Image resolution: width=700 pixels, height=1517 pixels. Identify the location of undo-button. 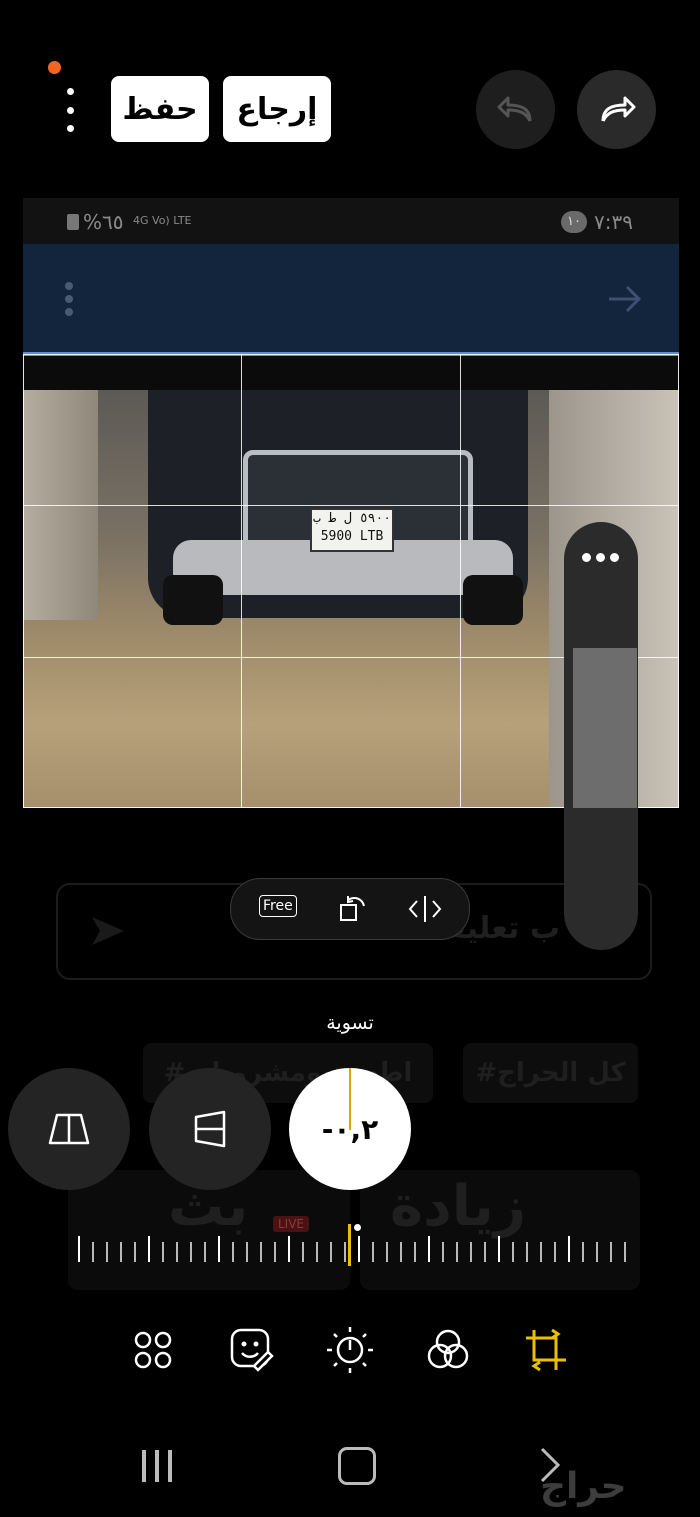
(515, 109).